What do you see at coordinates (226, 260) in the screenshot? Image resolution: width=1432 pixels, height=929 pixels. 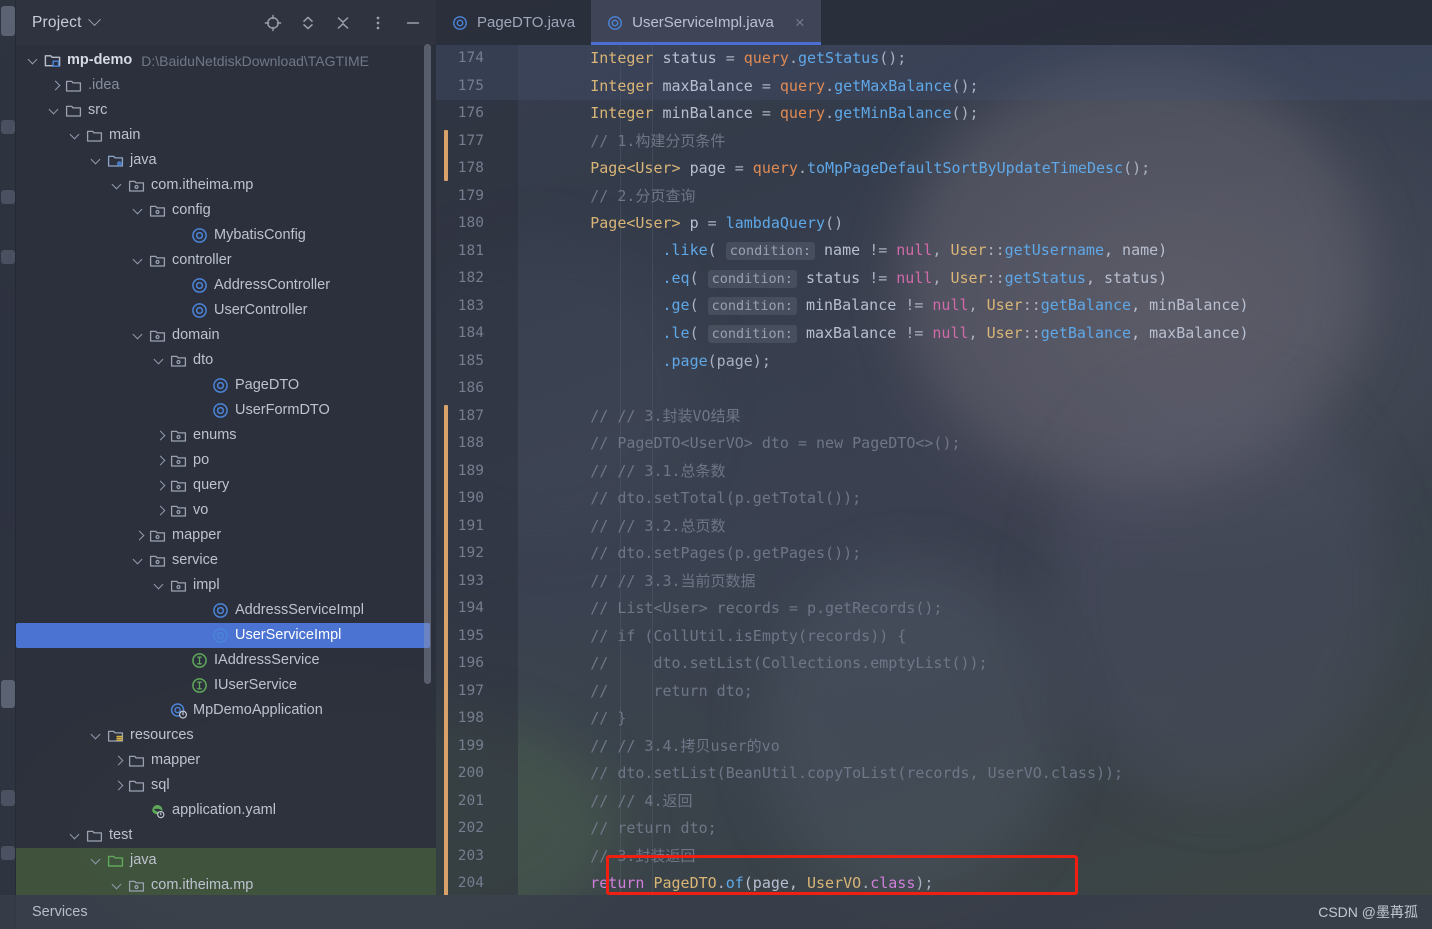 I see `tree-node-controller: controller` at bounding box center [226, 260].